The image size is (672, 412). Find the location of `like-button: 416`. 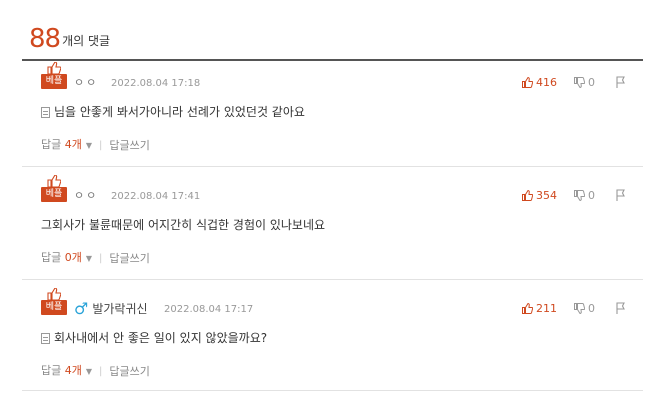

like-button: 416 is located at coordinates (539, 82).